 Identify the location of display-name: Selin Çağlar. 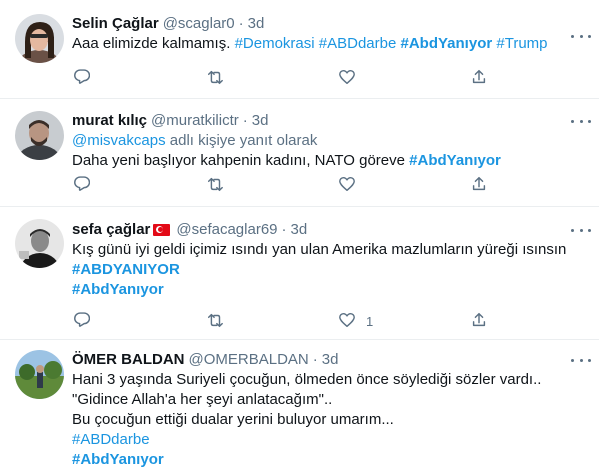
(115, 24).